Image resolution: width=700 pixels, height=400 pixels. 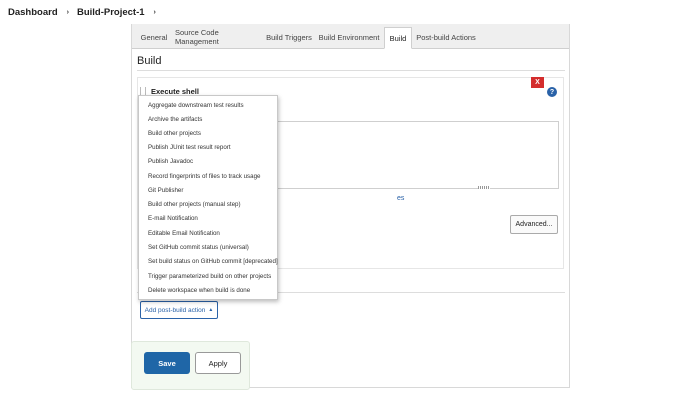 I want to click on menu-item: Build other projects (manual step), so click(x=194, y=204).